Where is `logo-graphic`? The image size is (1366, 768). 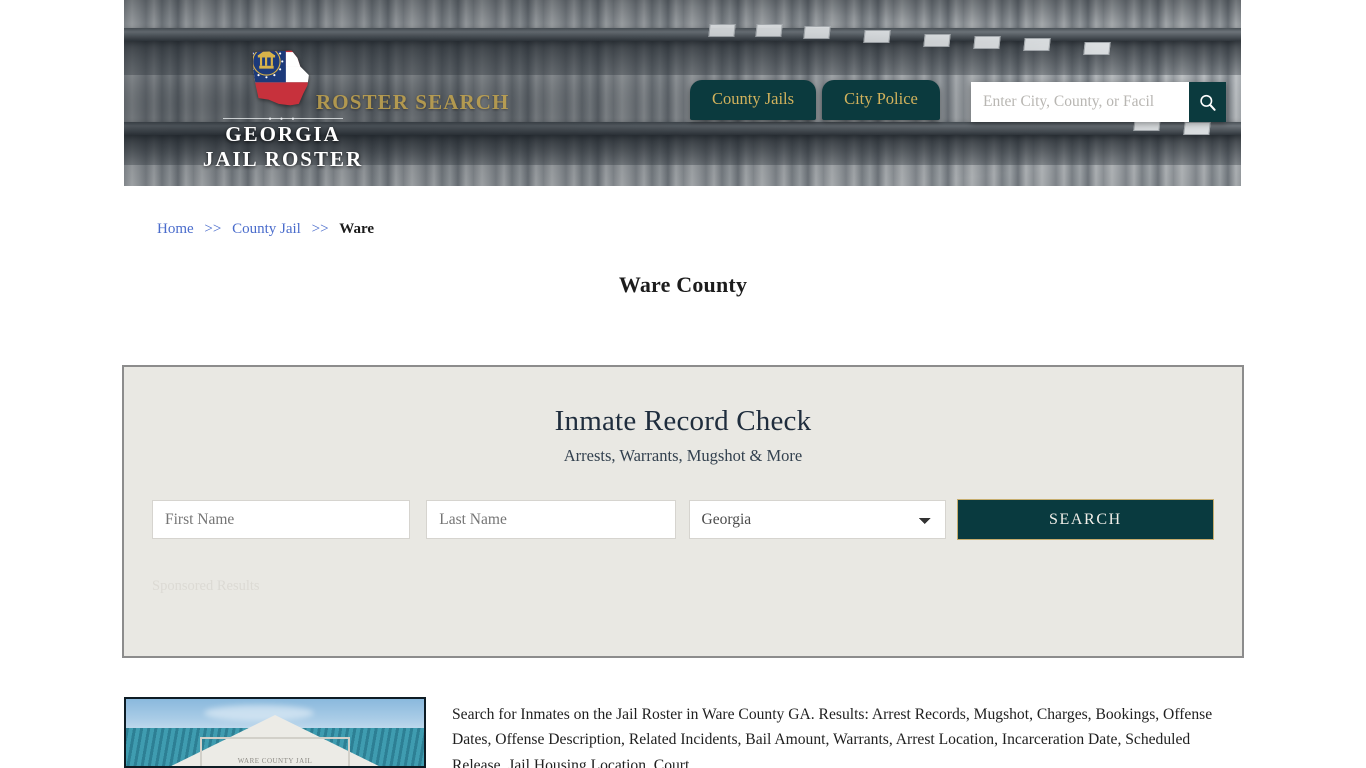 logo-graphic is located at coordinates (283, 78).